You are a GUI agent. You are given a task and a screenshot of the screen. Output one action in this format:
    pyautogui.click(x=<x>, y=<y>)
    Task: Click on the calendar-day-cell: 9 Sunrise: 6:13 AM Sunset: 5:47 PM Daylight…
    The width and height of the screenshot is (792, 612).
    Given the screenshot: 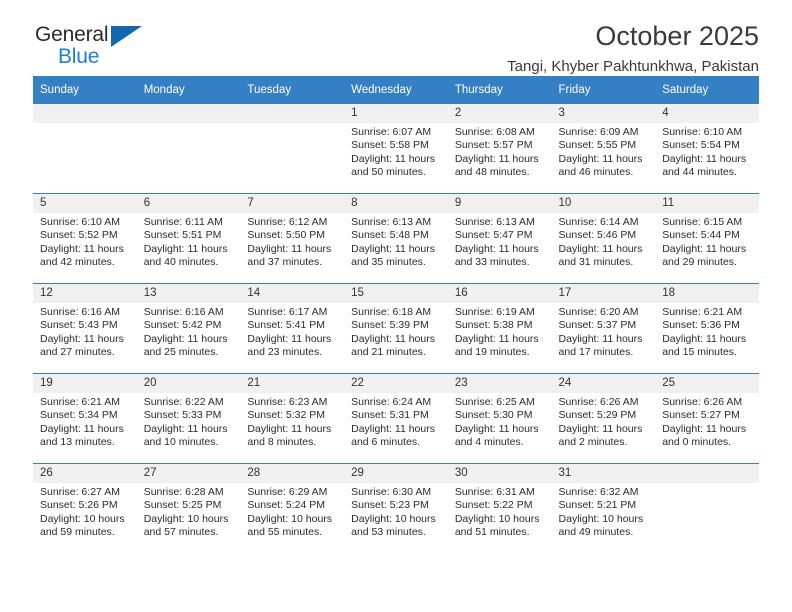 What is the action you would take?
    pyautogui.click(x=499, y=238)
    